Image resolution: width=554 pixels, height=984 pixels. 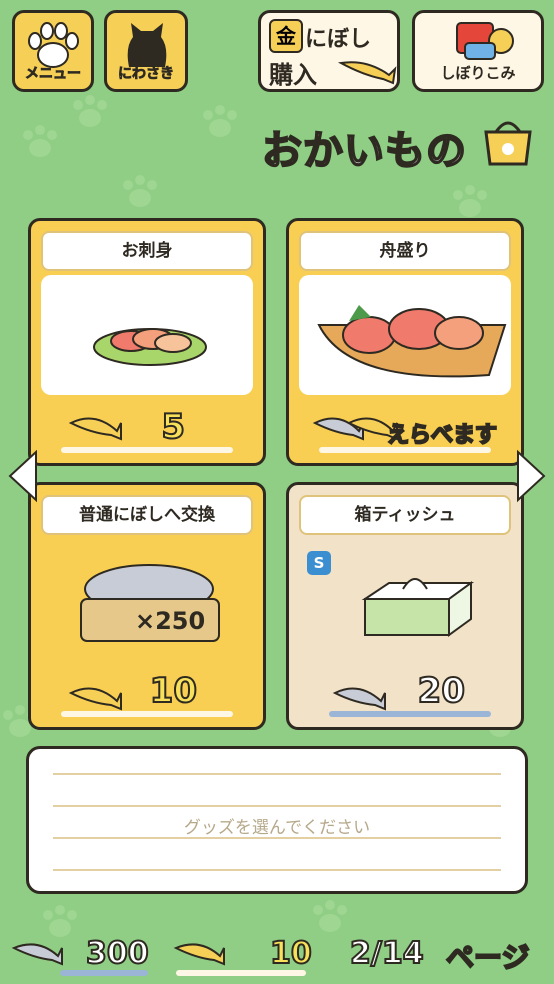 I want to click on item-card-tissue: 箱ティッシュ S 20, so click(x=405, y=606).